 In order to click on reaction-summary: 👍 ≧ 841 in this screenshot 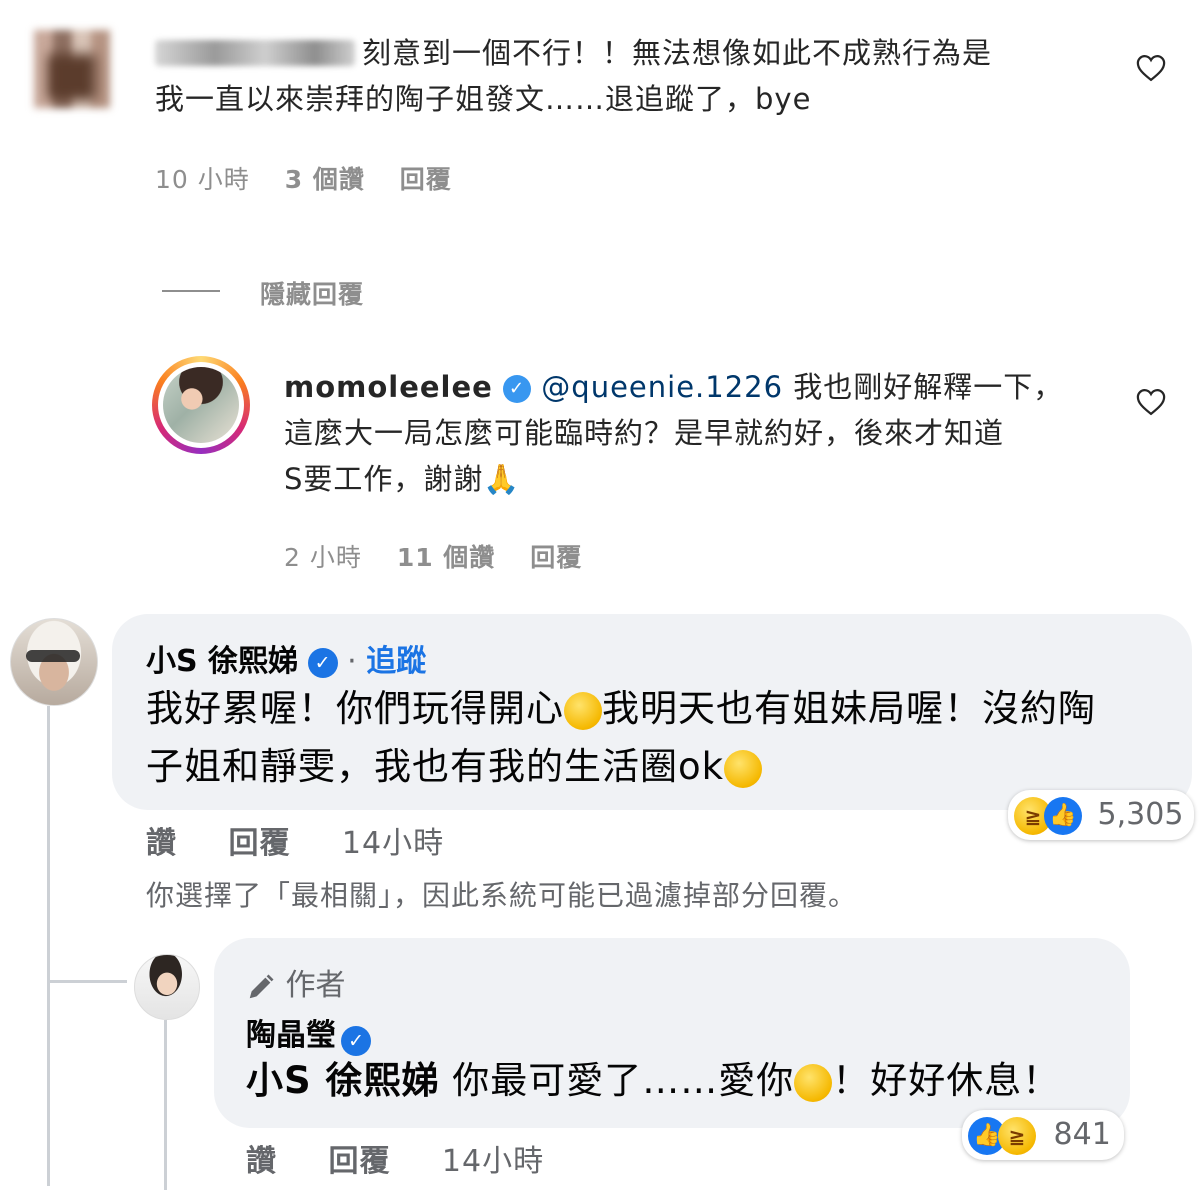, I will do `click(1043, 1135)`.